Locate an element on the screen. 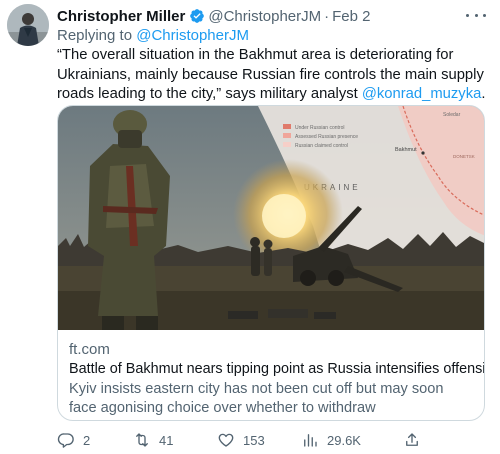  mention-link: @konrad_muzyka is located at coordinates (421, 94).